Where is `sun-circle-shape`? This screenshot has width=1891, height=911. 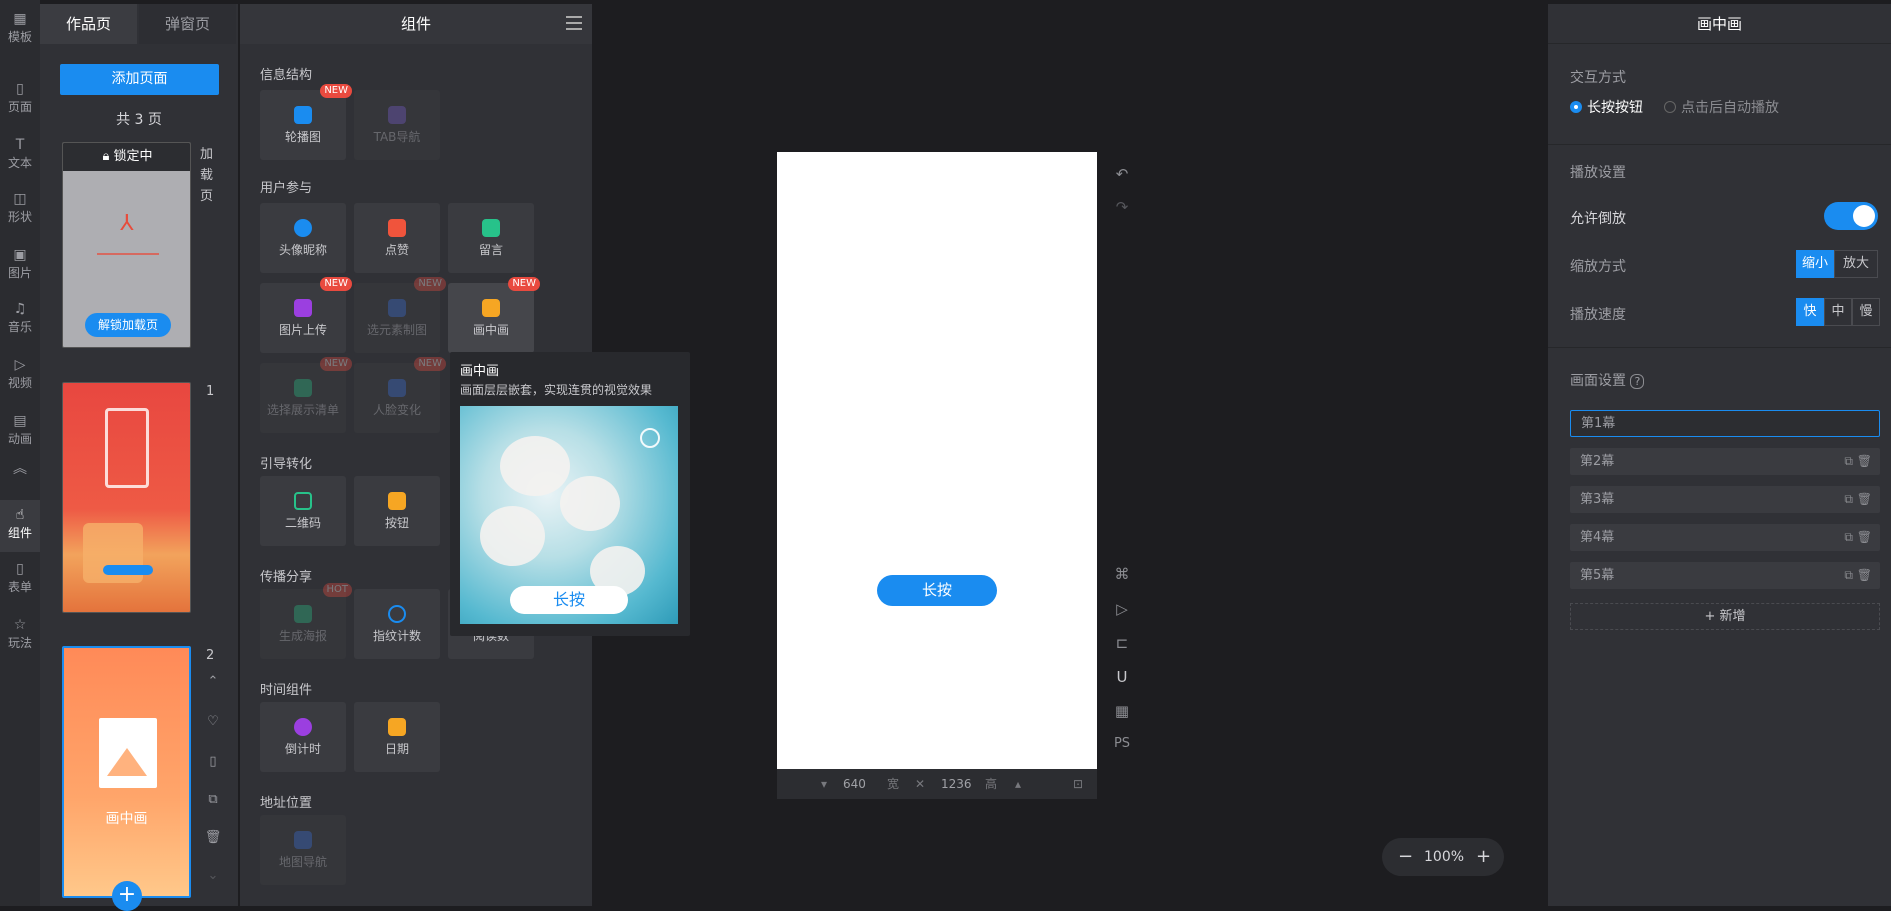 sun-circle-shape is located at coordinates (650, 438).